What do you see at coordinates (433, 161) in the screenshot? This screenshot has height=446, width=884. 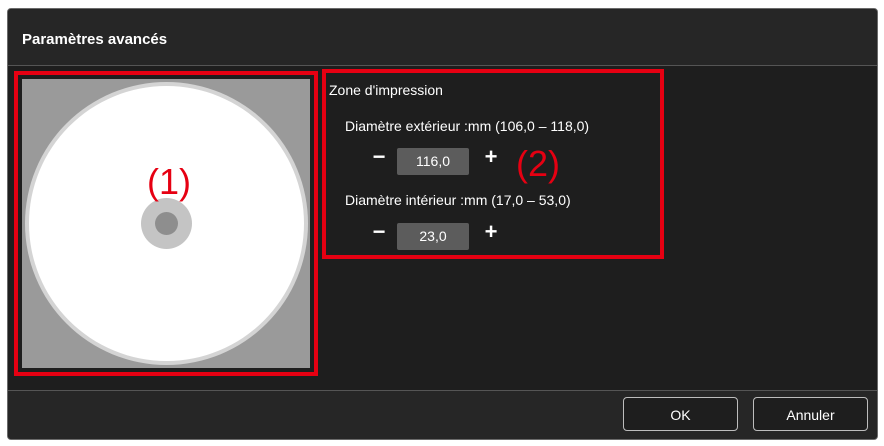 I see `outer-diameter-input: 116,0` at bounding box center [433, 161].